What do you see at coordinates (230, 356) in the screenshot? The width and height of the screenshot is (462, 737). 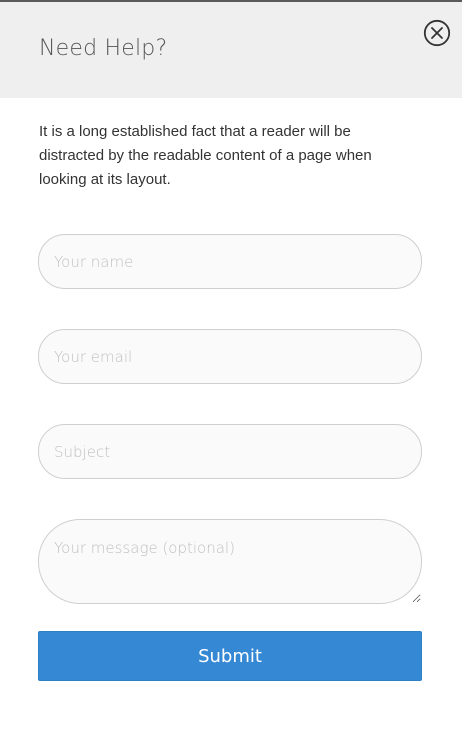 I see `email-input` at bounding box center [230, 356].